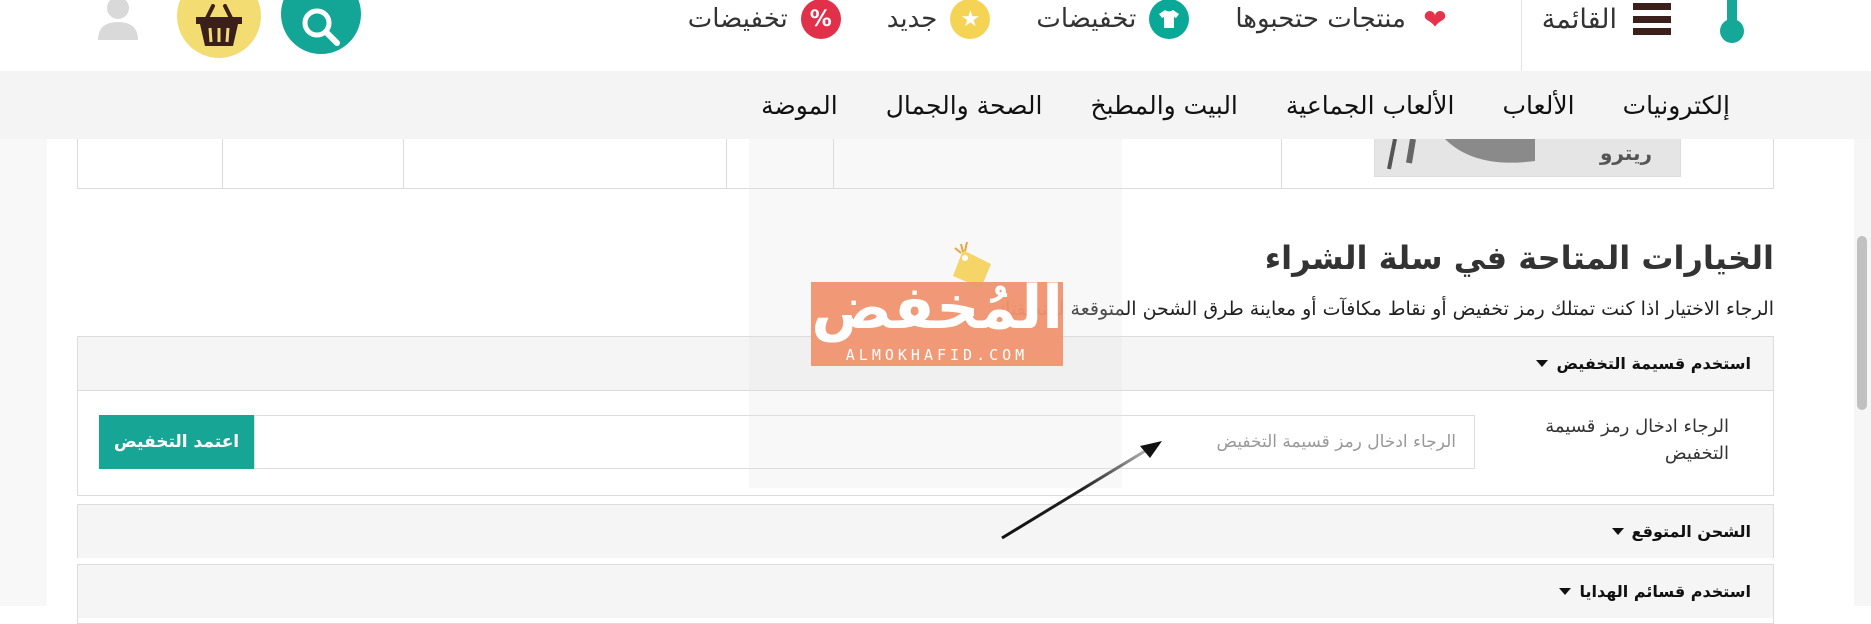  What do you see at coordinates (1637, 440) in the screenshot?
I see `coupon-field-label: الرجاء ادخال رمز قسيمة التخفيض` at bounding box center [1637, 440].